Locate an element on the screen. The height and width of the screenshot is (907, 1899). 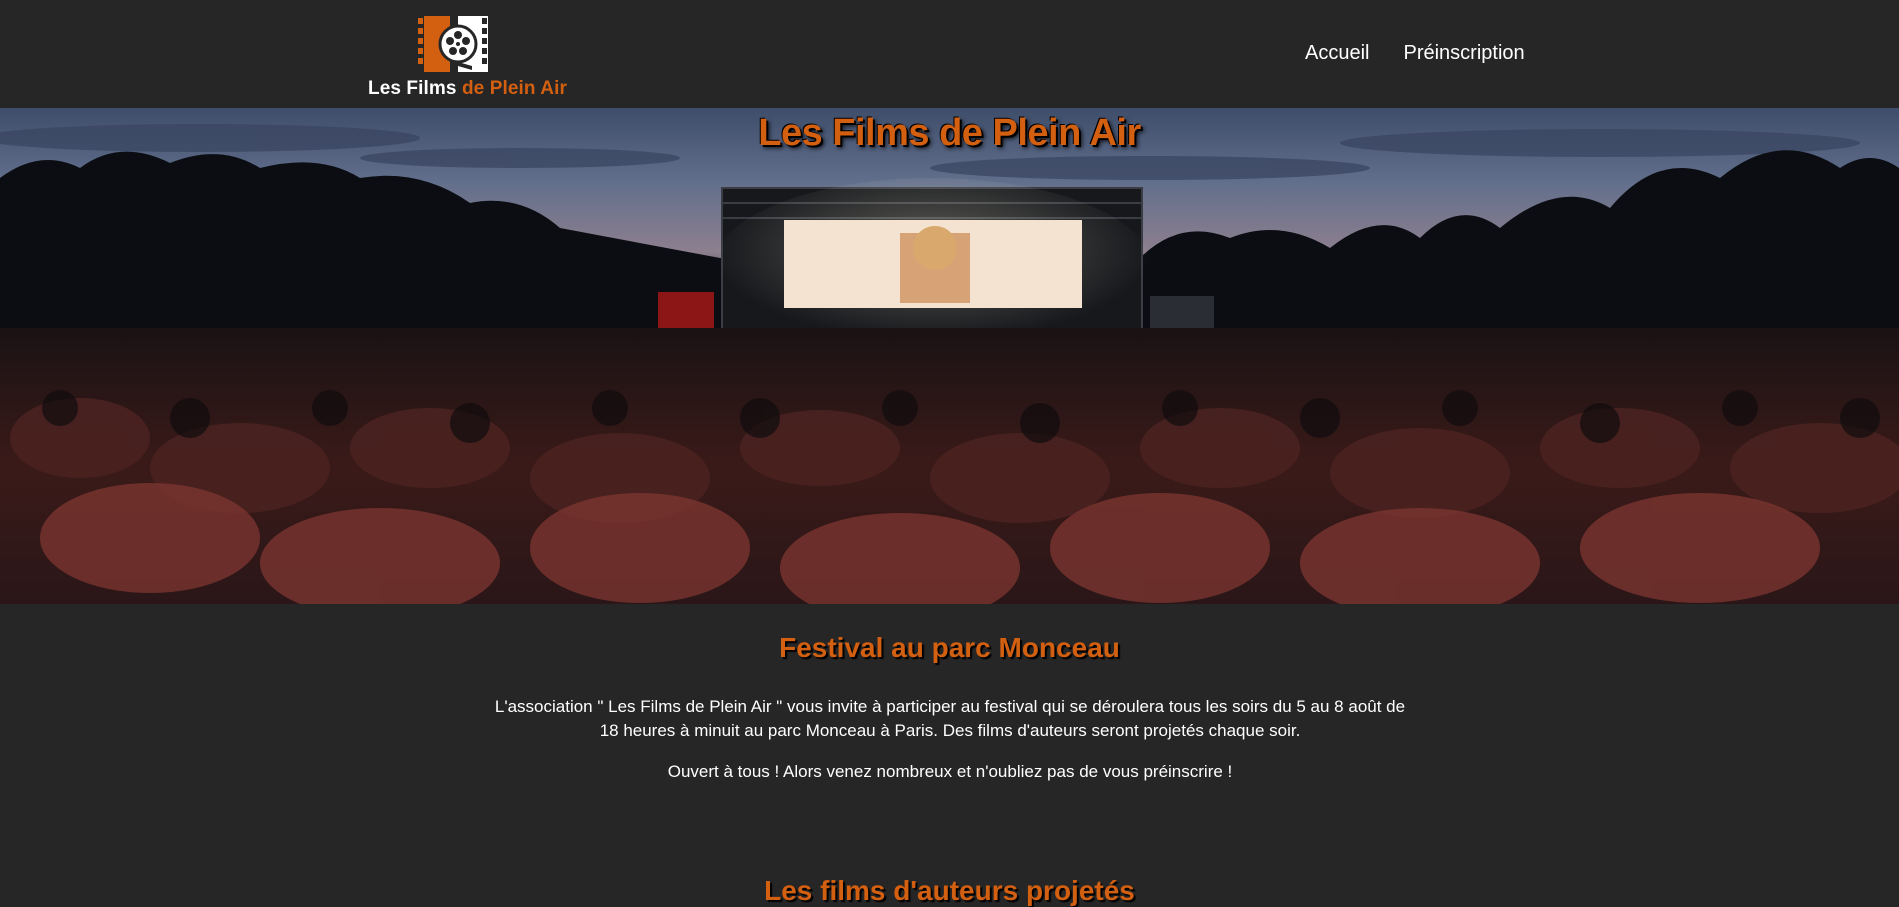
nav-link-preinscription: Préinscription is located at coordinates (1463, 53).